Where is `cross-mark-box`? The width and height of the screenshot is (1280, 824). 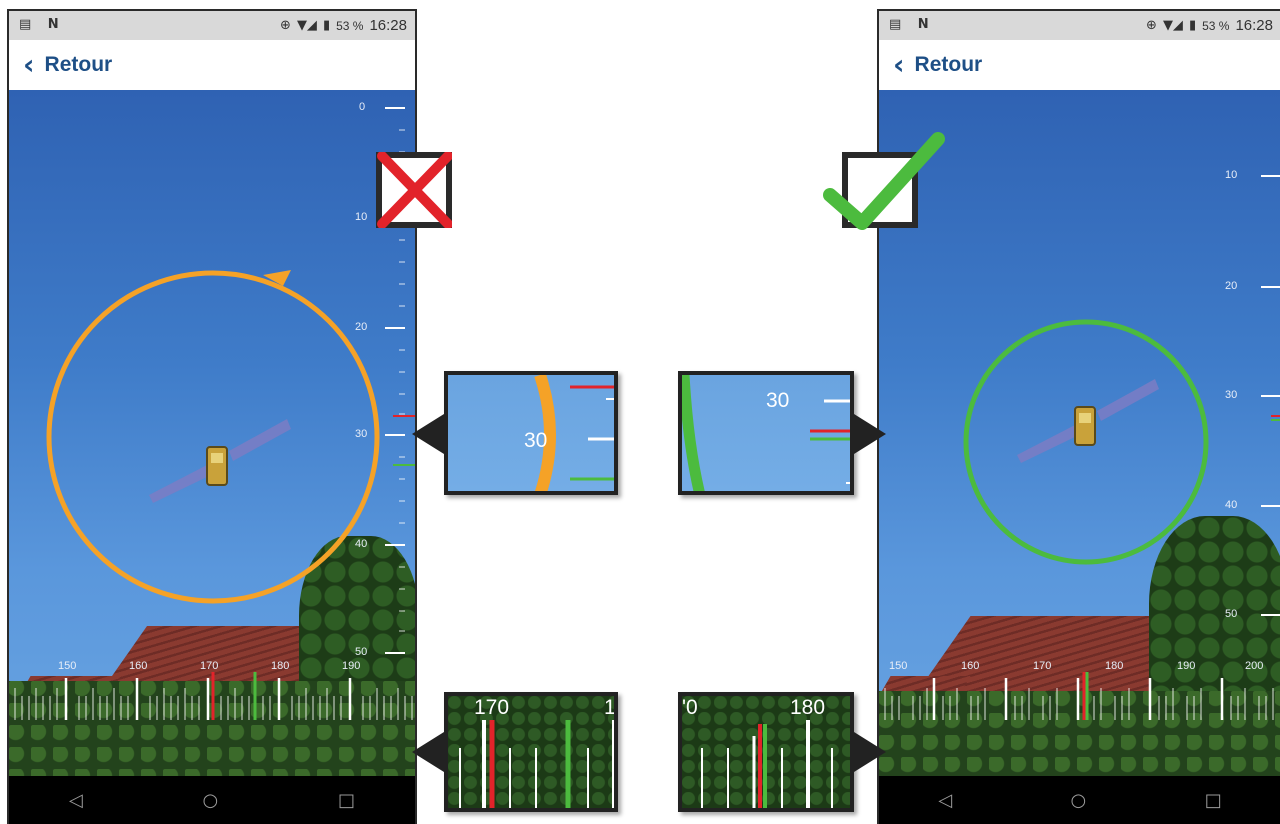
cross-mark-box is located at coordinates (414, 190).